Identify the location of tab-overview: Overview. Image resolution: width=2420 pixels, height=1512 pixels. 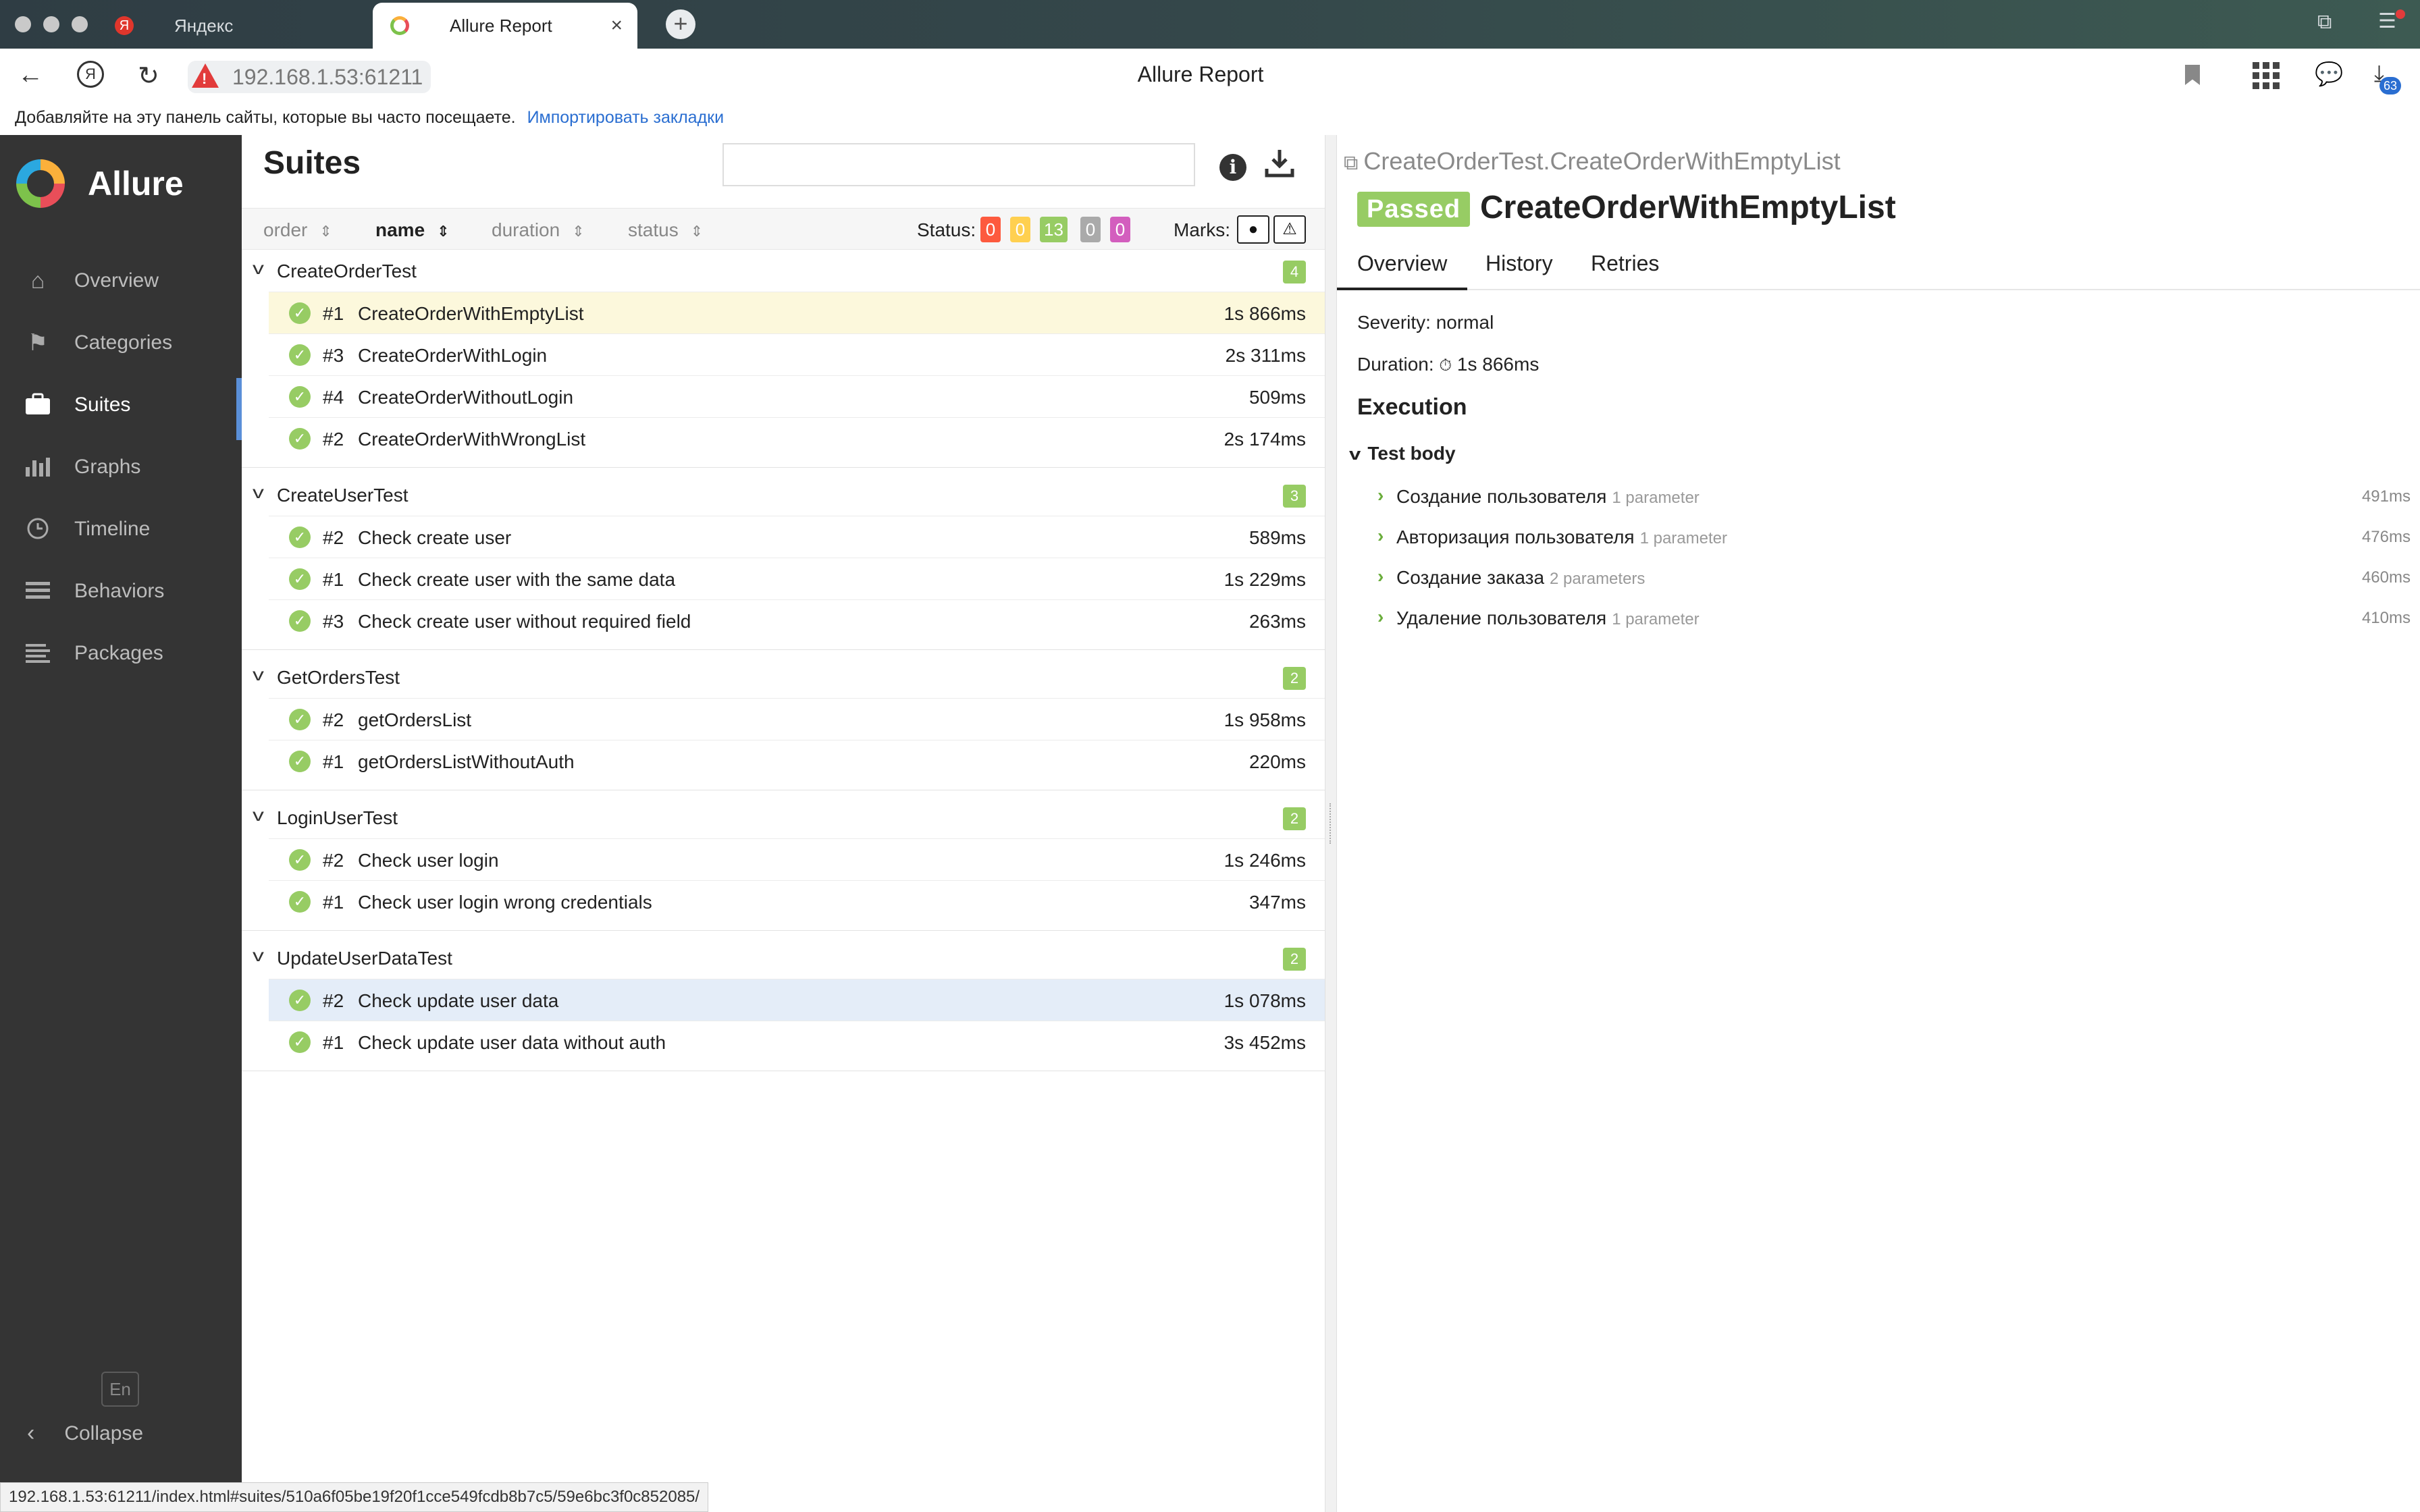
(1402, 270).